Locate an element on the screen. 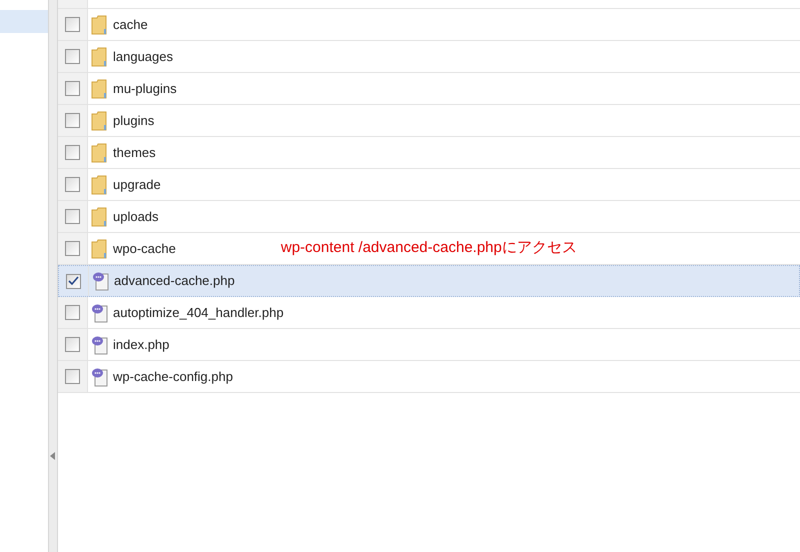 The width and height of the screenshot is (800, 552). file-name: wpo-cache is located at coordinates (144, 248).